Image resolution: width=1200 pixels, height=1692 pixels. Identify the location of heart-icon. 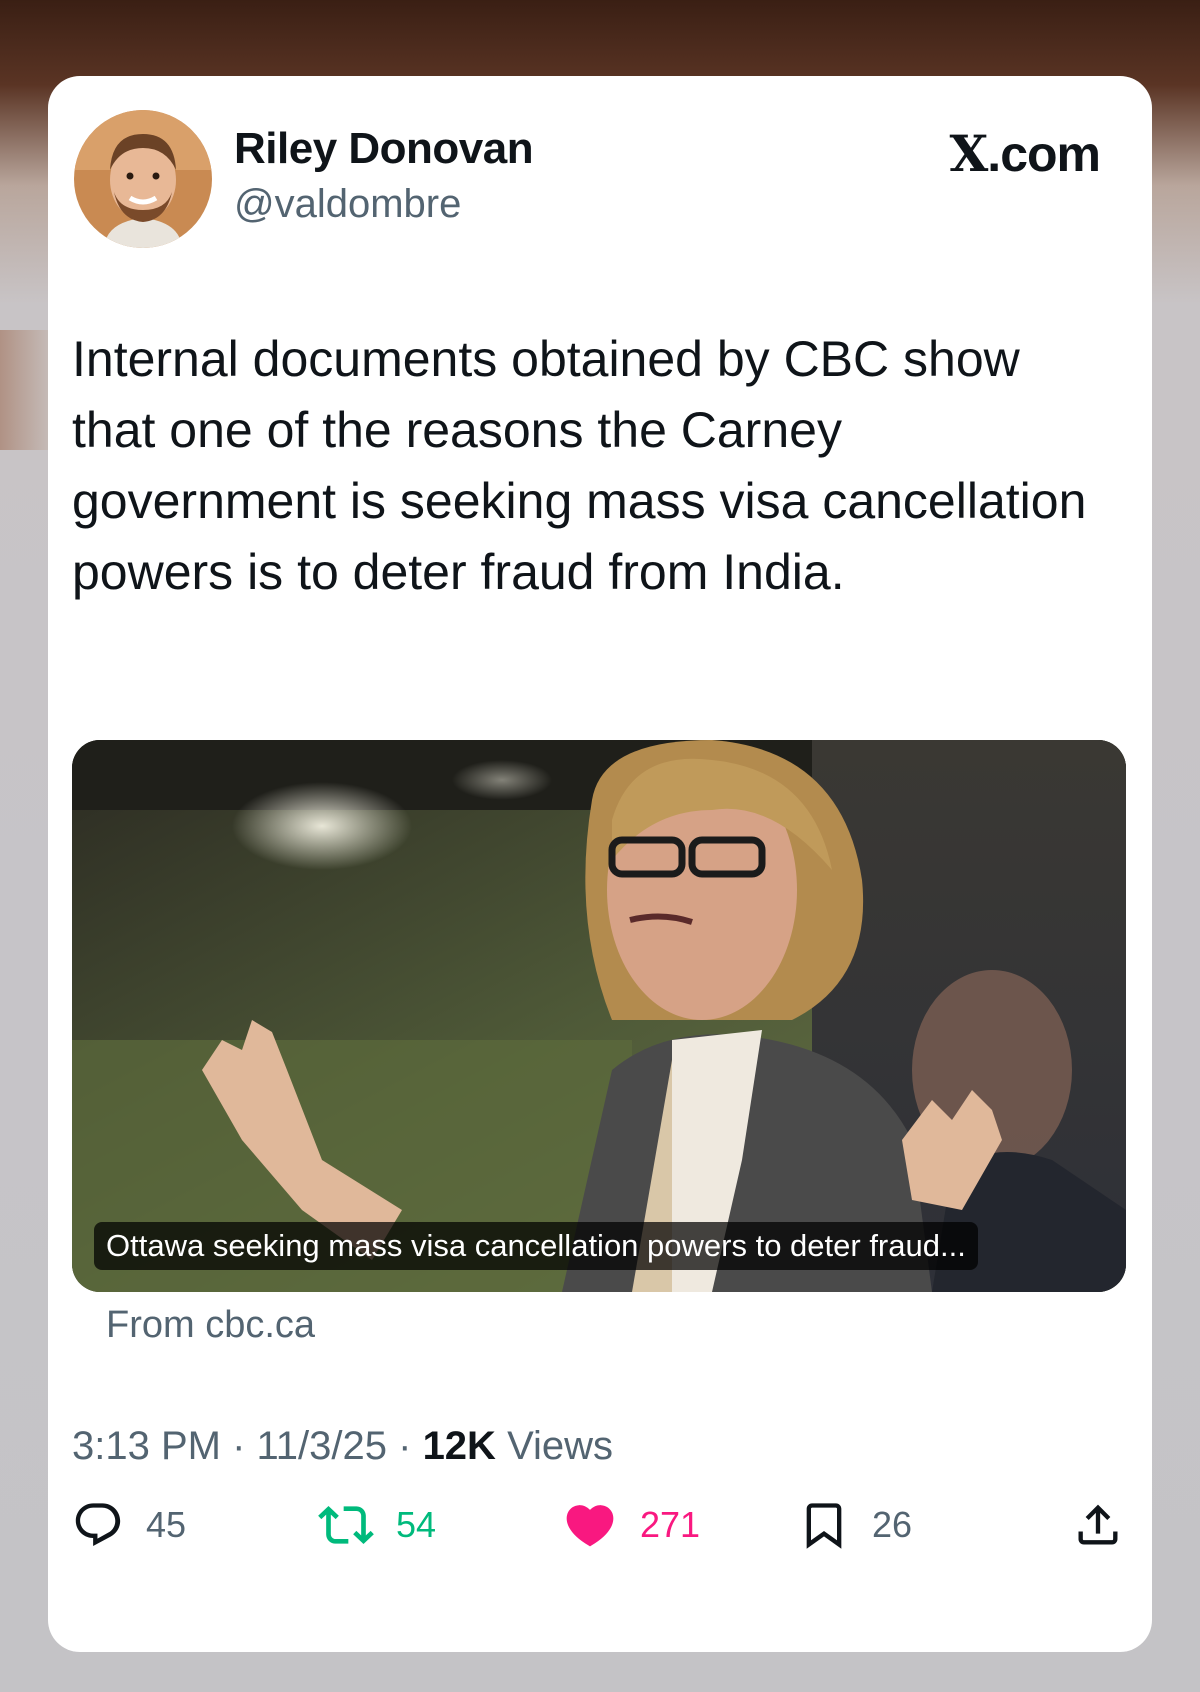
(590, 1526).